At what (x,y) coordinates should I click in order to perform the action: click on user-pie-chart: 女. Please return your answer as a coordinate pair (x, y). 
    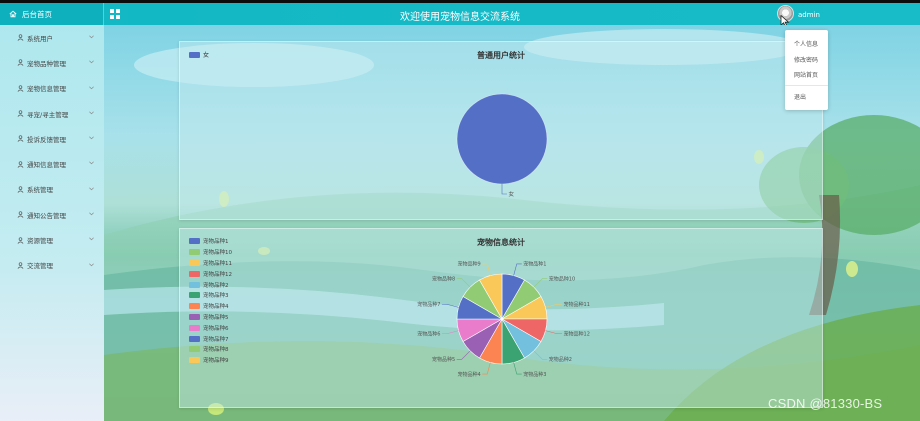
    Looking at the image, I should click on (502, 145).